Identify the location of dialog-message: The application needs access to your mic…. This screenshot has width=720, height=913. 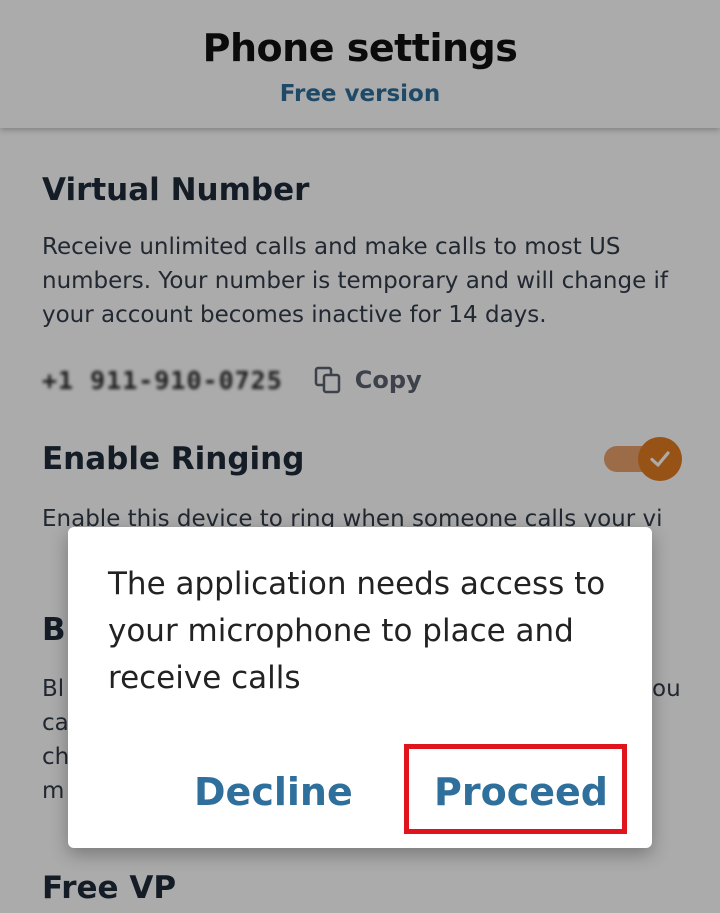
(357, 631).